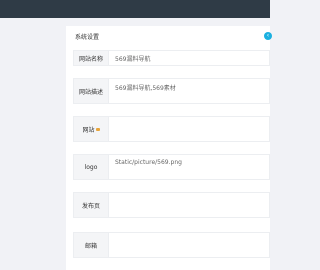 The image size is (320, 270). What do you see at coordinates (87, 37) in the screenshot?
I see `panel-title: 系统设置` at bounding box center [87, 37].